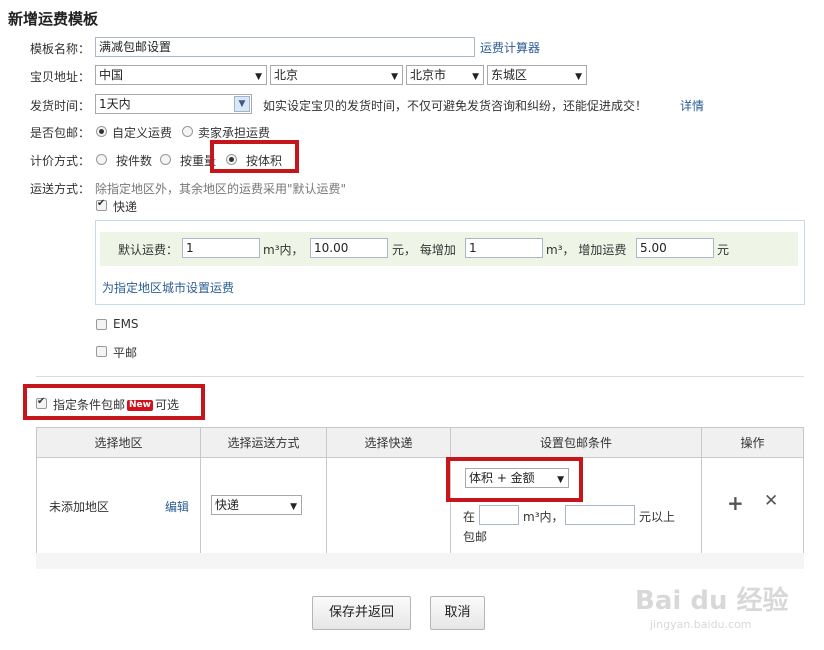 The image size is (824, 650). What do you see at coordinates (263, 442) in the screenshot?
I see `col-method: 选择运送方式` at bounding box center [263, 442].